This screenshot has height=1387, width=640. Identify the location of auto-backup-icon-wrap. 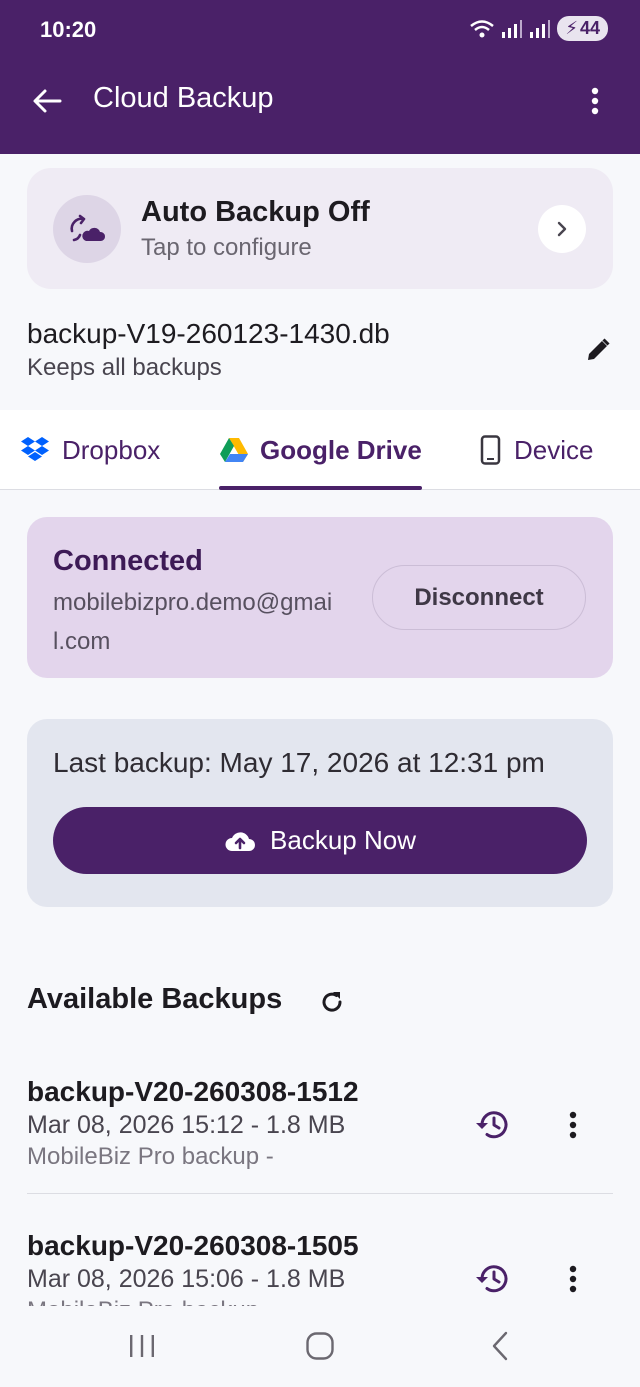
(87, 229).